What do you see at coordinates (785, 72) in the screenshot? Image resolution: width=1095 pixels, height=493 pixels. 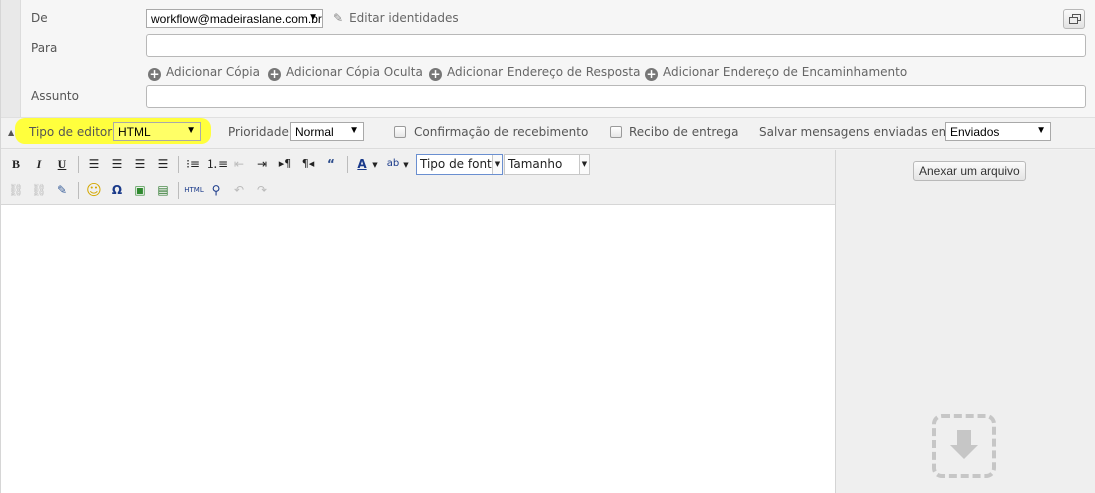 I see `add-followup-to-label: Adicionar Endereço de Encaminhamento` at bounding box center [785, 72].